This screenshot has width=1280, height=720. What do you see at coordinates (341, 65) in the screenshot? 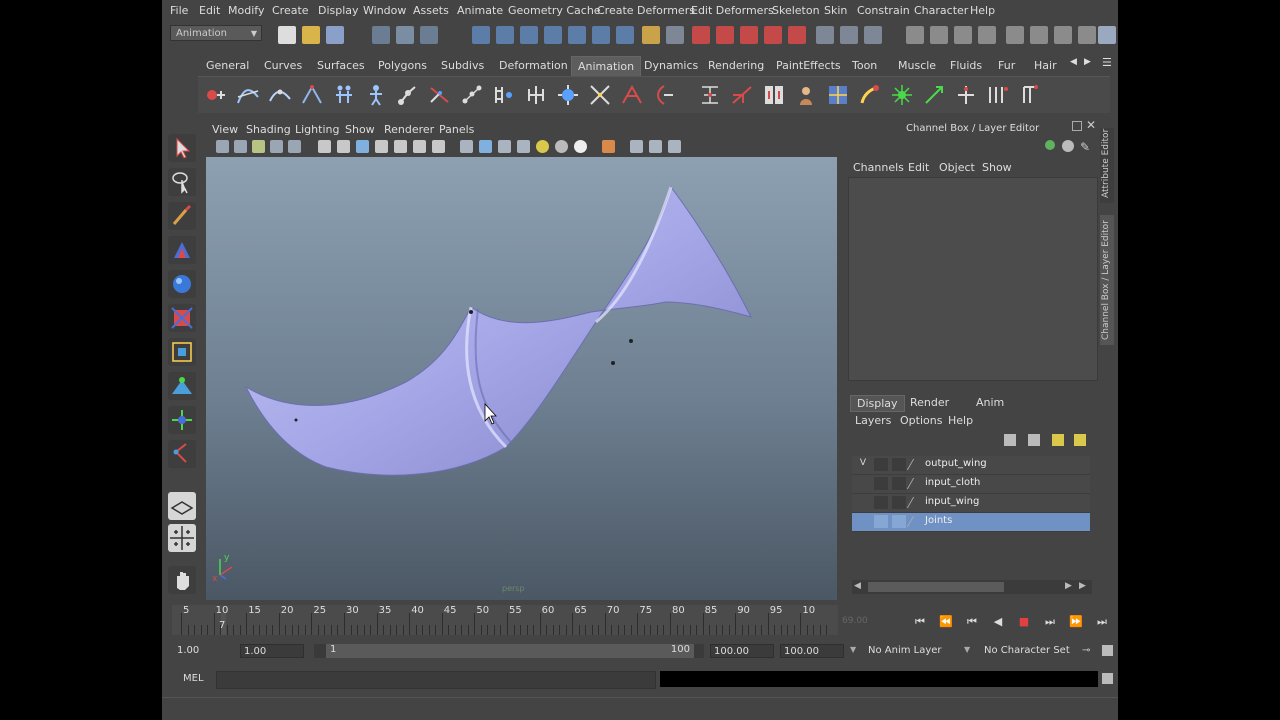
I see `shelf-tab-surfaces: Surfaces` at bounding box center [341, 65].